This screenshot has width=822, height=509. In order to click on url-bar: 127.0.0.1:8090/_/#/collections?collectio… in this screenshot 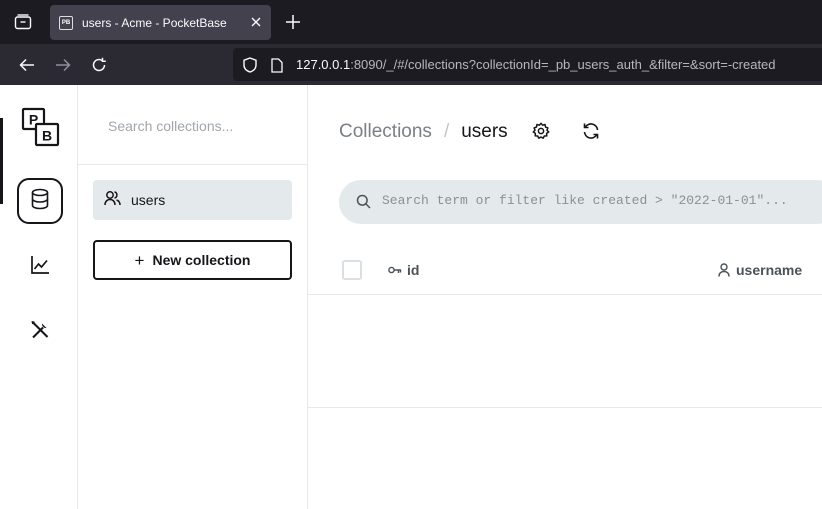, I will do `click(527, 64)`.